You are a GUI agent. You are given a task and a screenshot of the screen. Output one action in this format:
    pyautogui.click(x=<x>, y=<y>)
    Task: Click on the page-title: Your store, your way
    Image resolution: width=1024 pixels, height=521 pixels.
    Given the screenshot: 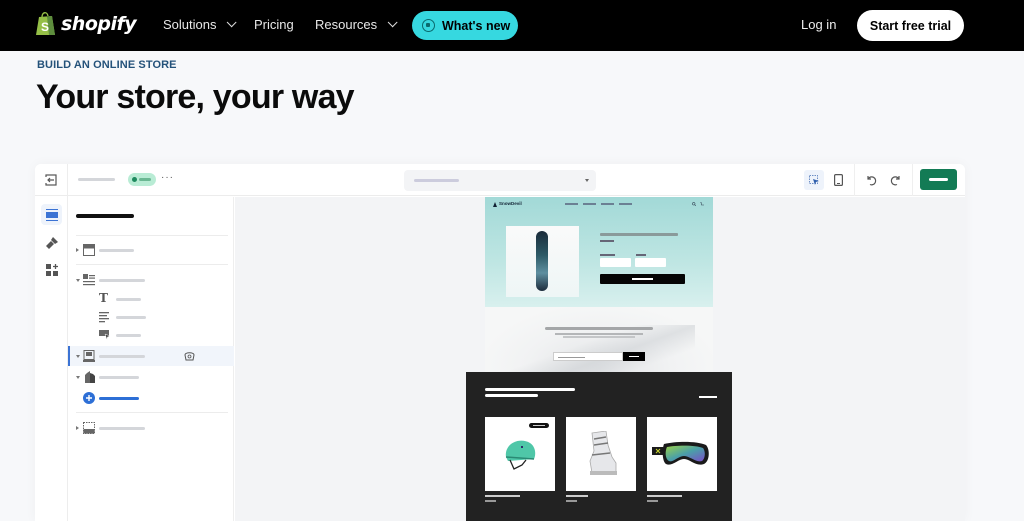 What is the action you would take?
    pyautogui.click(x=195, y=97)
    